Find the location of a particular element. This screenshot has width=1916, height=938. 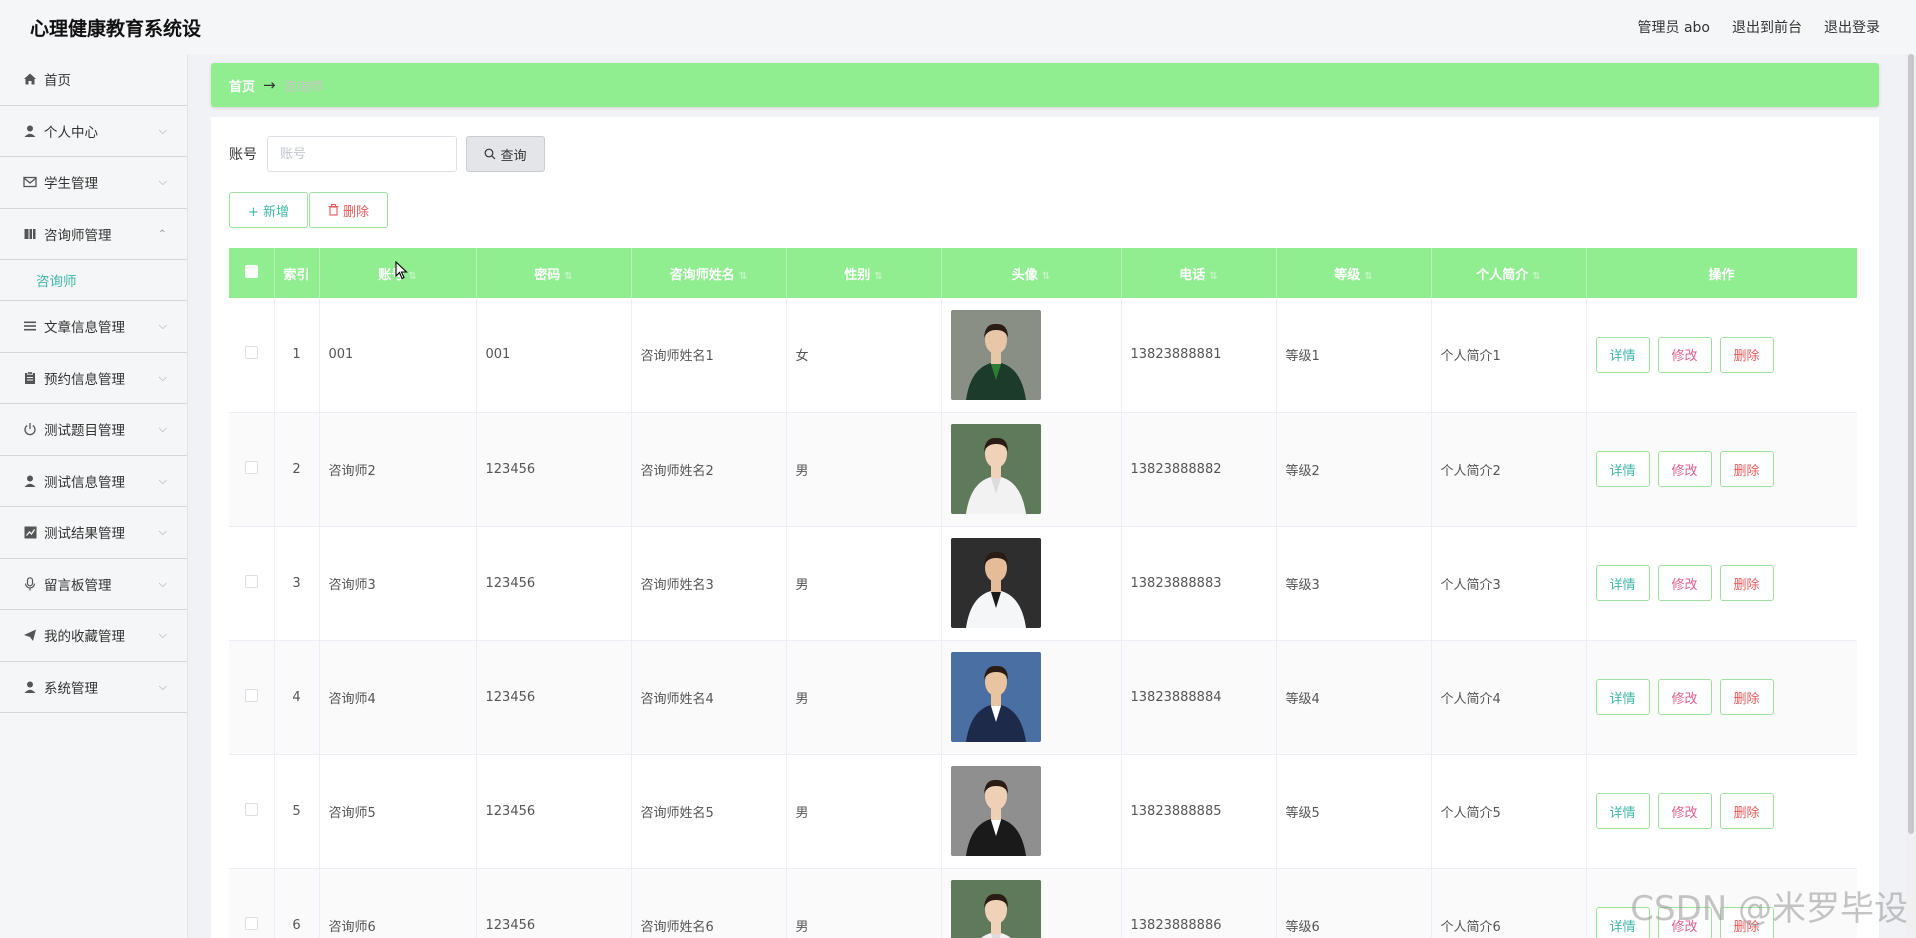

column-header: 头像 ⇅ is located at coordinates (1031, 273).